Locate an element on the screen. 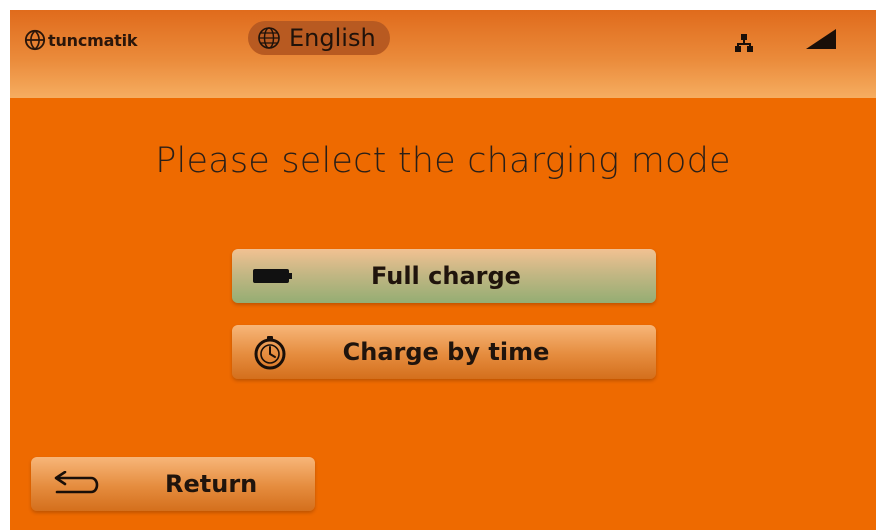 Image resolution: width=876 pixels, height=530 pixels. page-title: Please select the charging mode is located at coordinates (443, 161).